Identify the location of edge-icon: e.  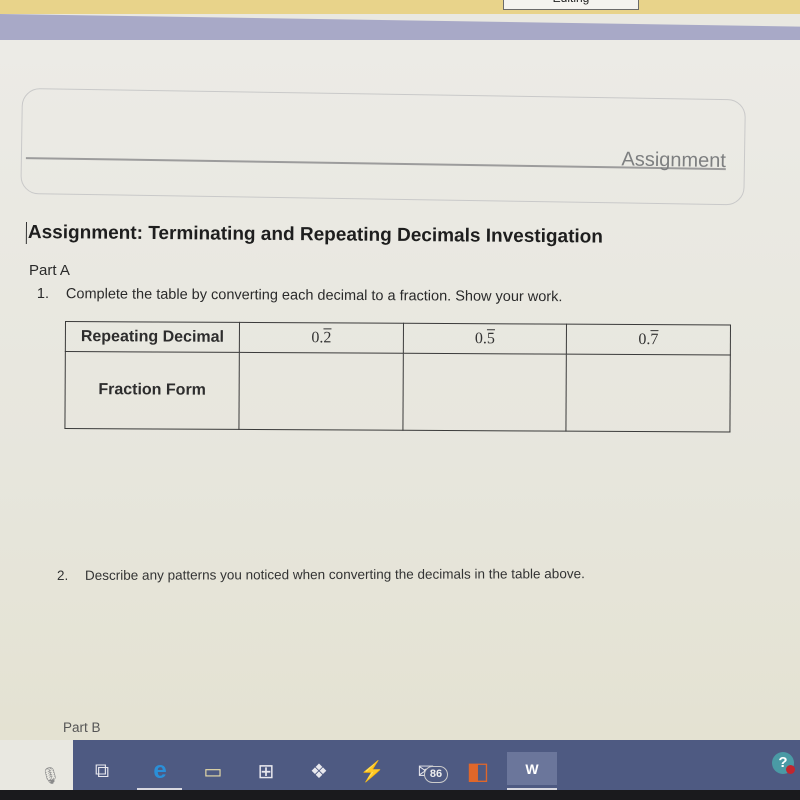
(160, 771).